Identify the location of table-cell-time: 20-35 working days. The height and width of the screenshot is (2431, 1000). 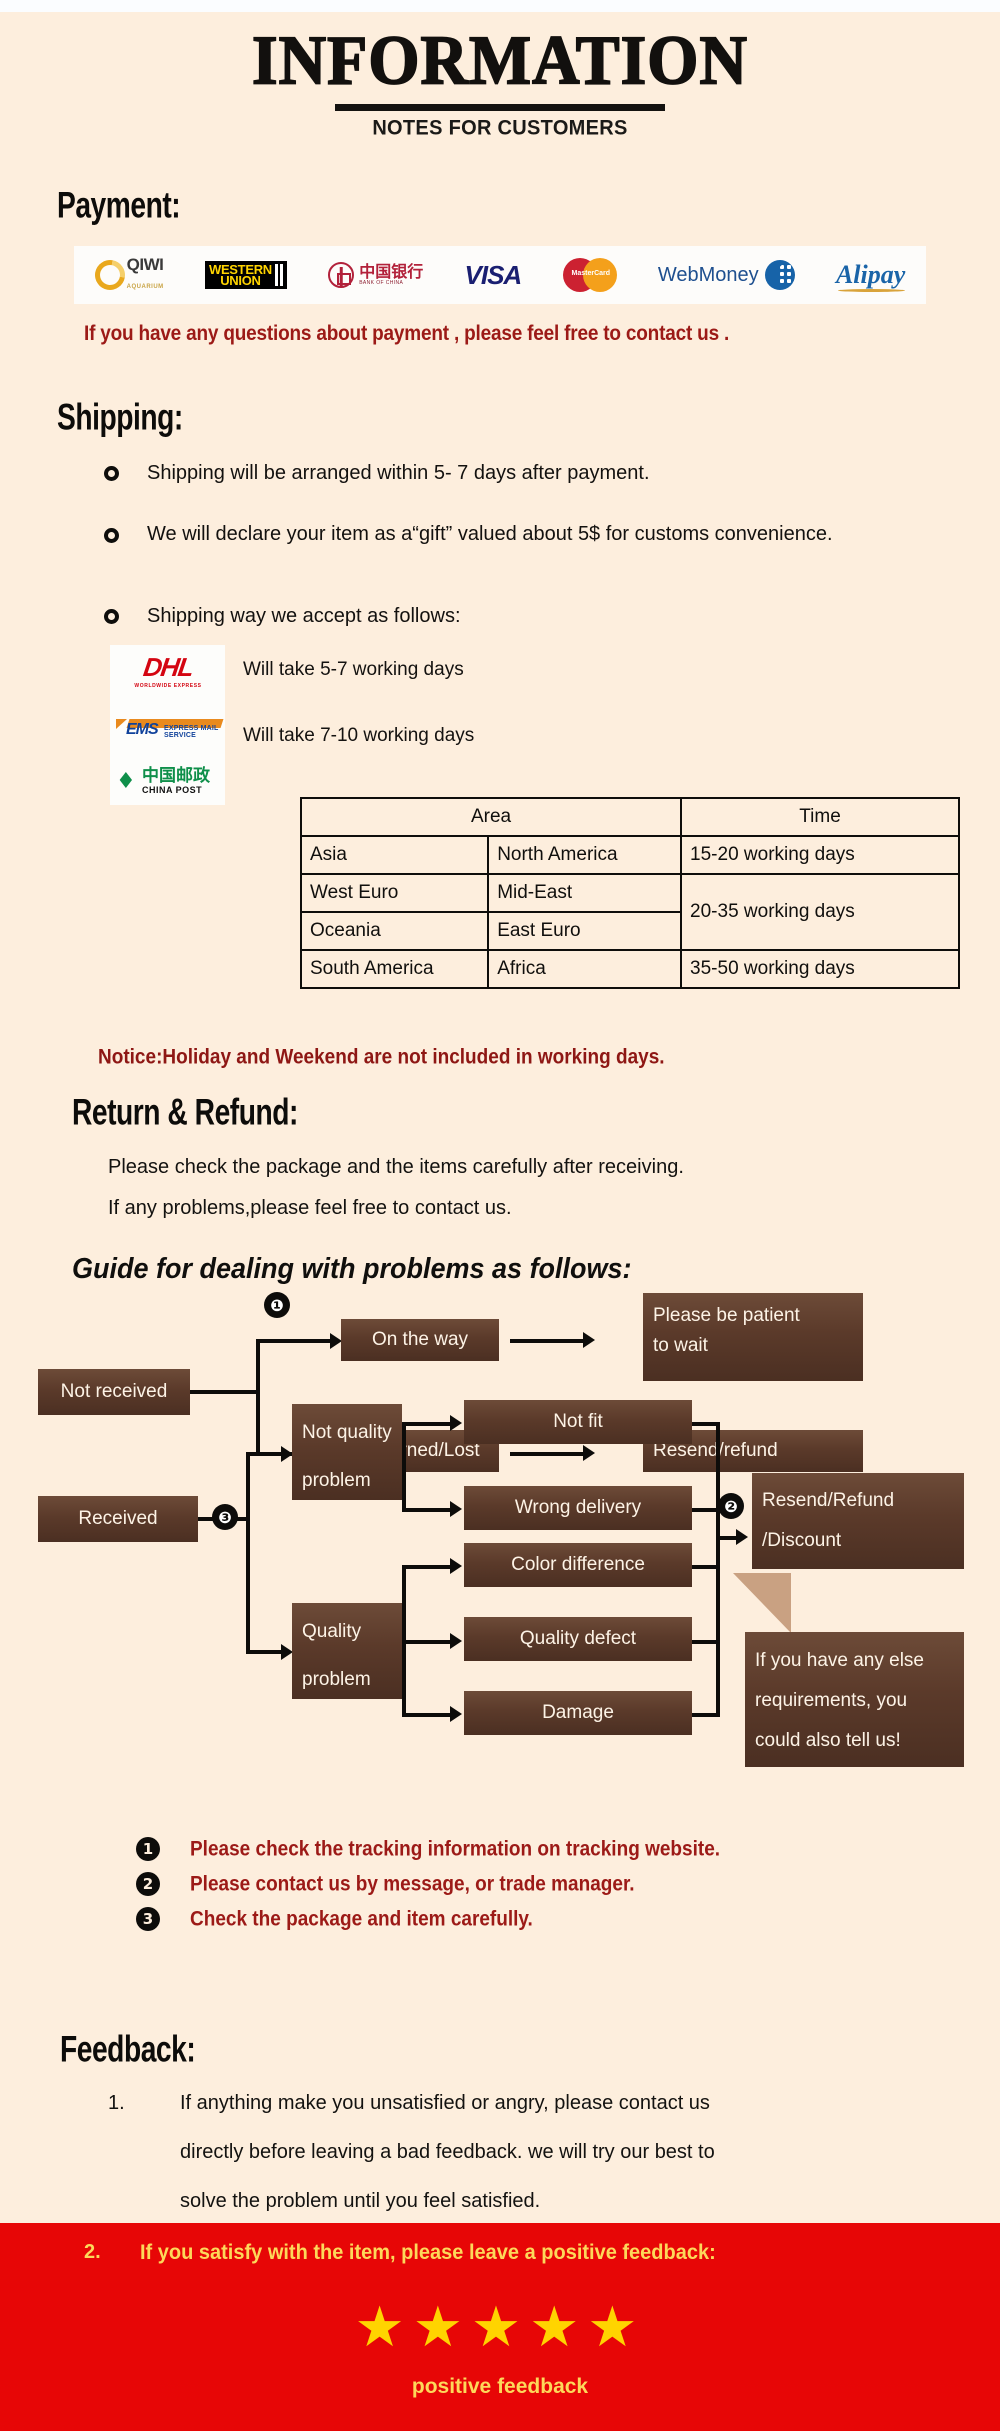
(820, 912).